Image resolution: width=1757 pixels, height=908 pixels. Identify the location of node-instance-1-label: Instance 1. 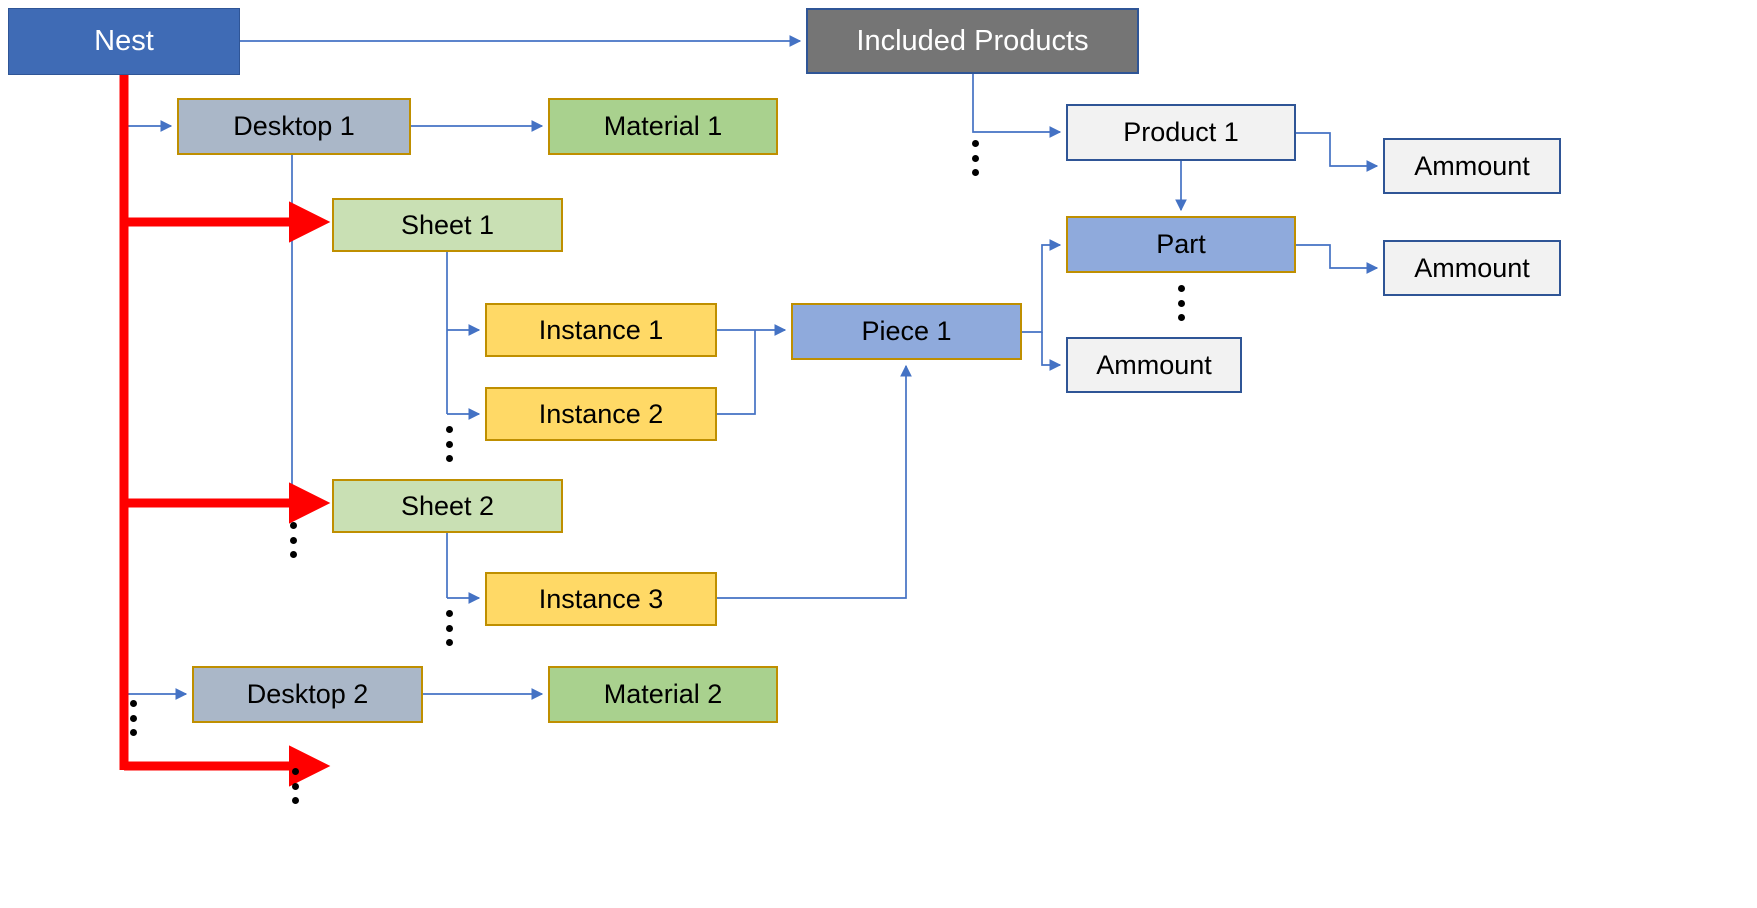
(601, 329).